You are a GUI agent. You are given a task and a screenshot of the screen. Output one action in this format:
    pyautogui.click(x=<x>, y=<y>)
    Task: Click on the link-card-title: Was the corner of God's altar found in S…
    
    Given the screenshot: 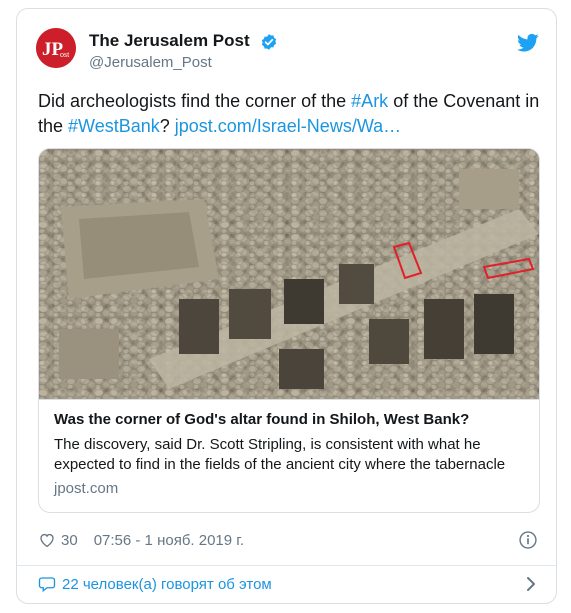 What is the action you would take?
    pyautogui.click(x=262, y=419)
    